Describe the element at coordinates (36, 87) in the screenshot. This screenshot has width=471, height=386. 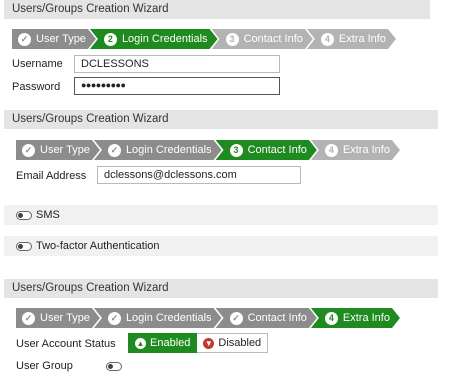
I see `password-label: Password` at that location.